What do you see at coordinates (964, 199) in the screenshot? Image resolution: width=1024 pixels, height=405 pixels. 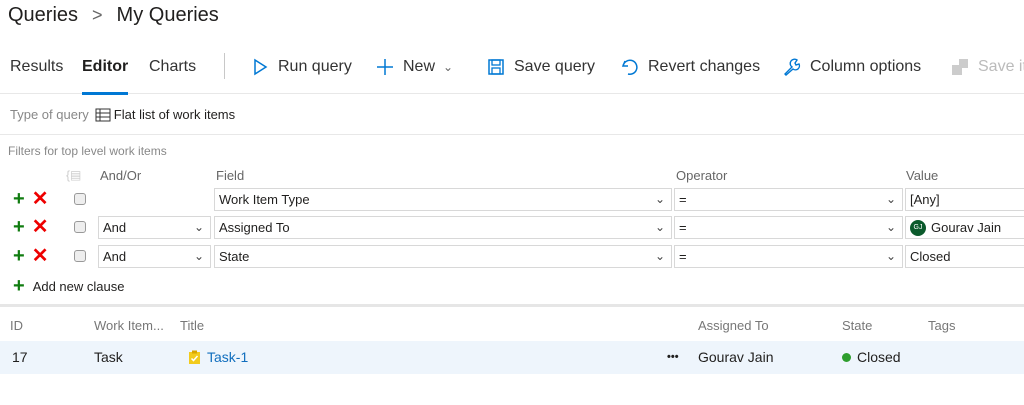 I see `value-input: [Any]` at bounding box center [964, 199].